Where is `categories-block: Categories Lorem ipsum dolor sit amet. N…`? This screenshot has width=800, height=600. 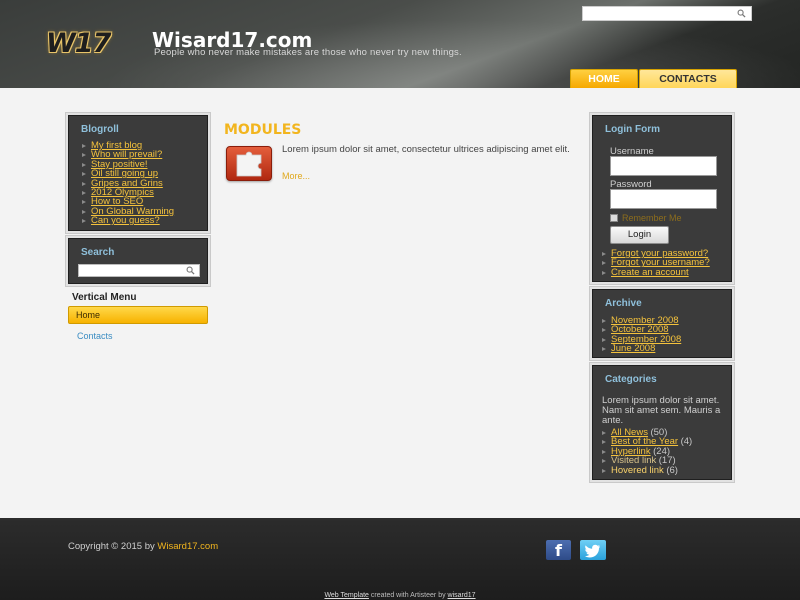
categories-block: Categories Lorem ipsum dolor sit amet. N… is located at coordinates (662, 422).